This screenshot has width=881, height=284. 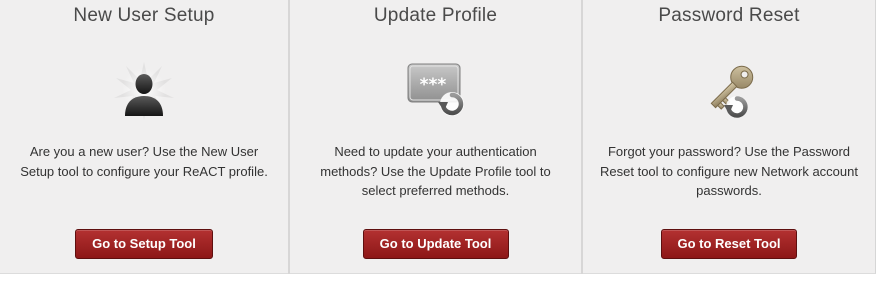 I want to click on user-silhouette-icon, so click(x=144, y=90).